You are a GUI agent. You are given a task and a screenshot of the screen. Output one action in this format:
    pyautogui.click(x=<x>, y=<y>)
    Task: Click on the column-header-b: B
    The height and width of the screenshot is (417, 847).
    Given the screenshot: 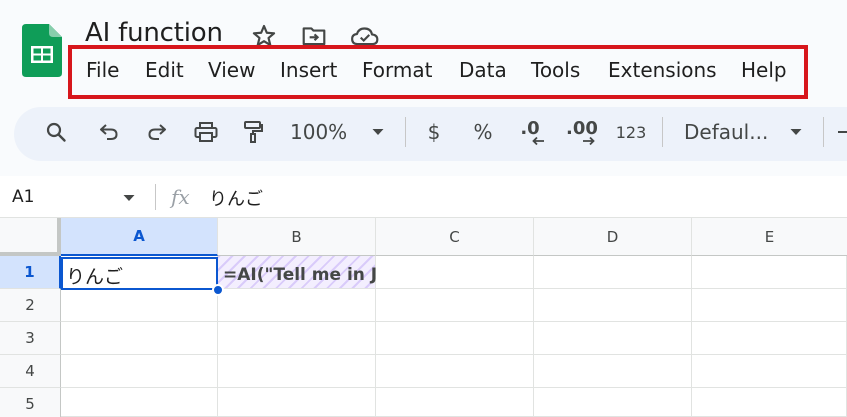 What is the action you would take?
    pyautogui.click(x=297, y=237)
    